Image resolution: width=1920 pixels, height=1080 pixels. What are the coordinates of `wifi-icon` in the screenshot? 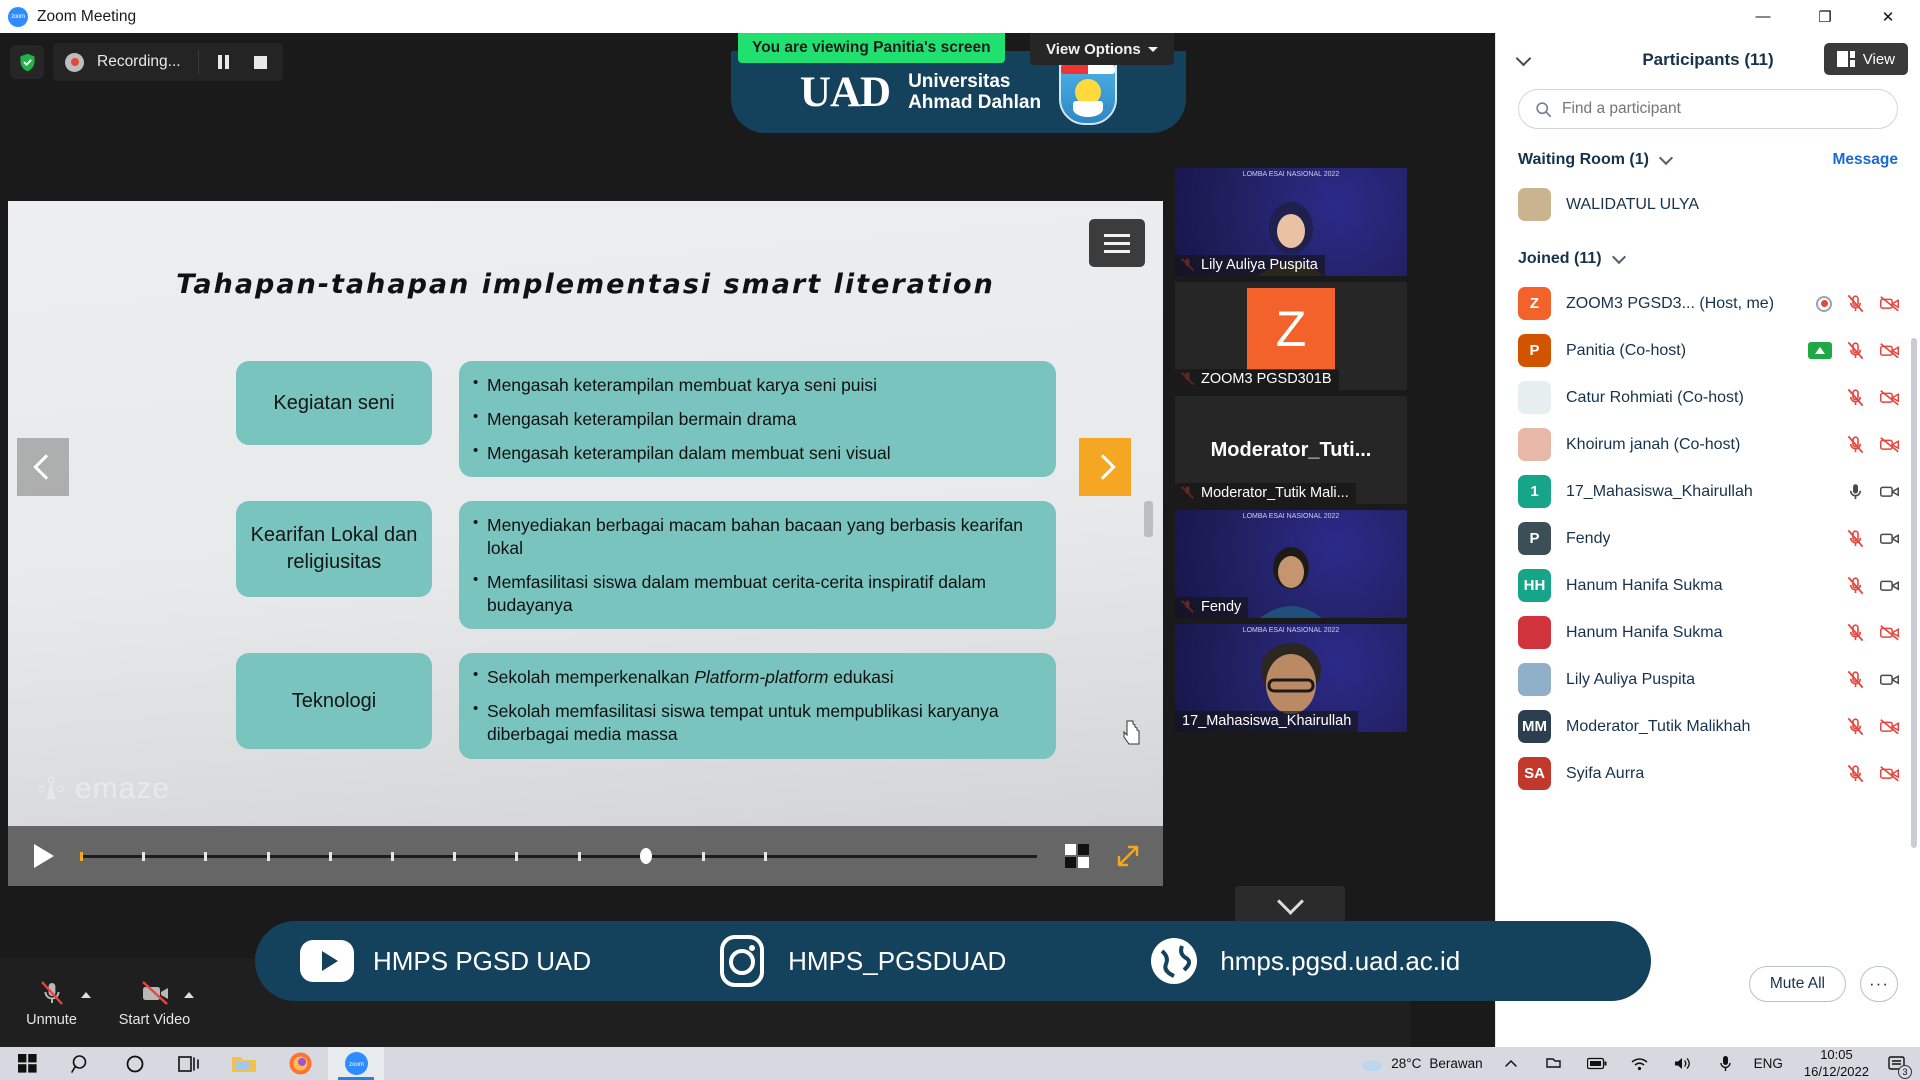 It's located at (1640, 1064).